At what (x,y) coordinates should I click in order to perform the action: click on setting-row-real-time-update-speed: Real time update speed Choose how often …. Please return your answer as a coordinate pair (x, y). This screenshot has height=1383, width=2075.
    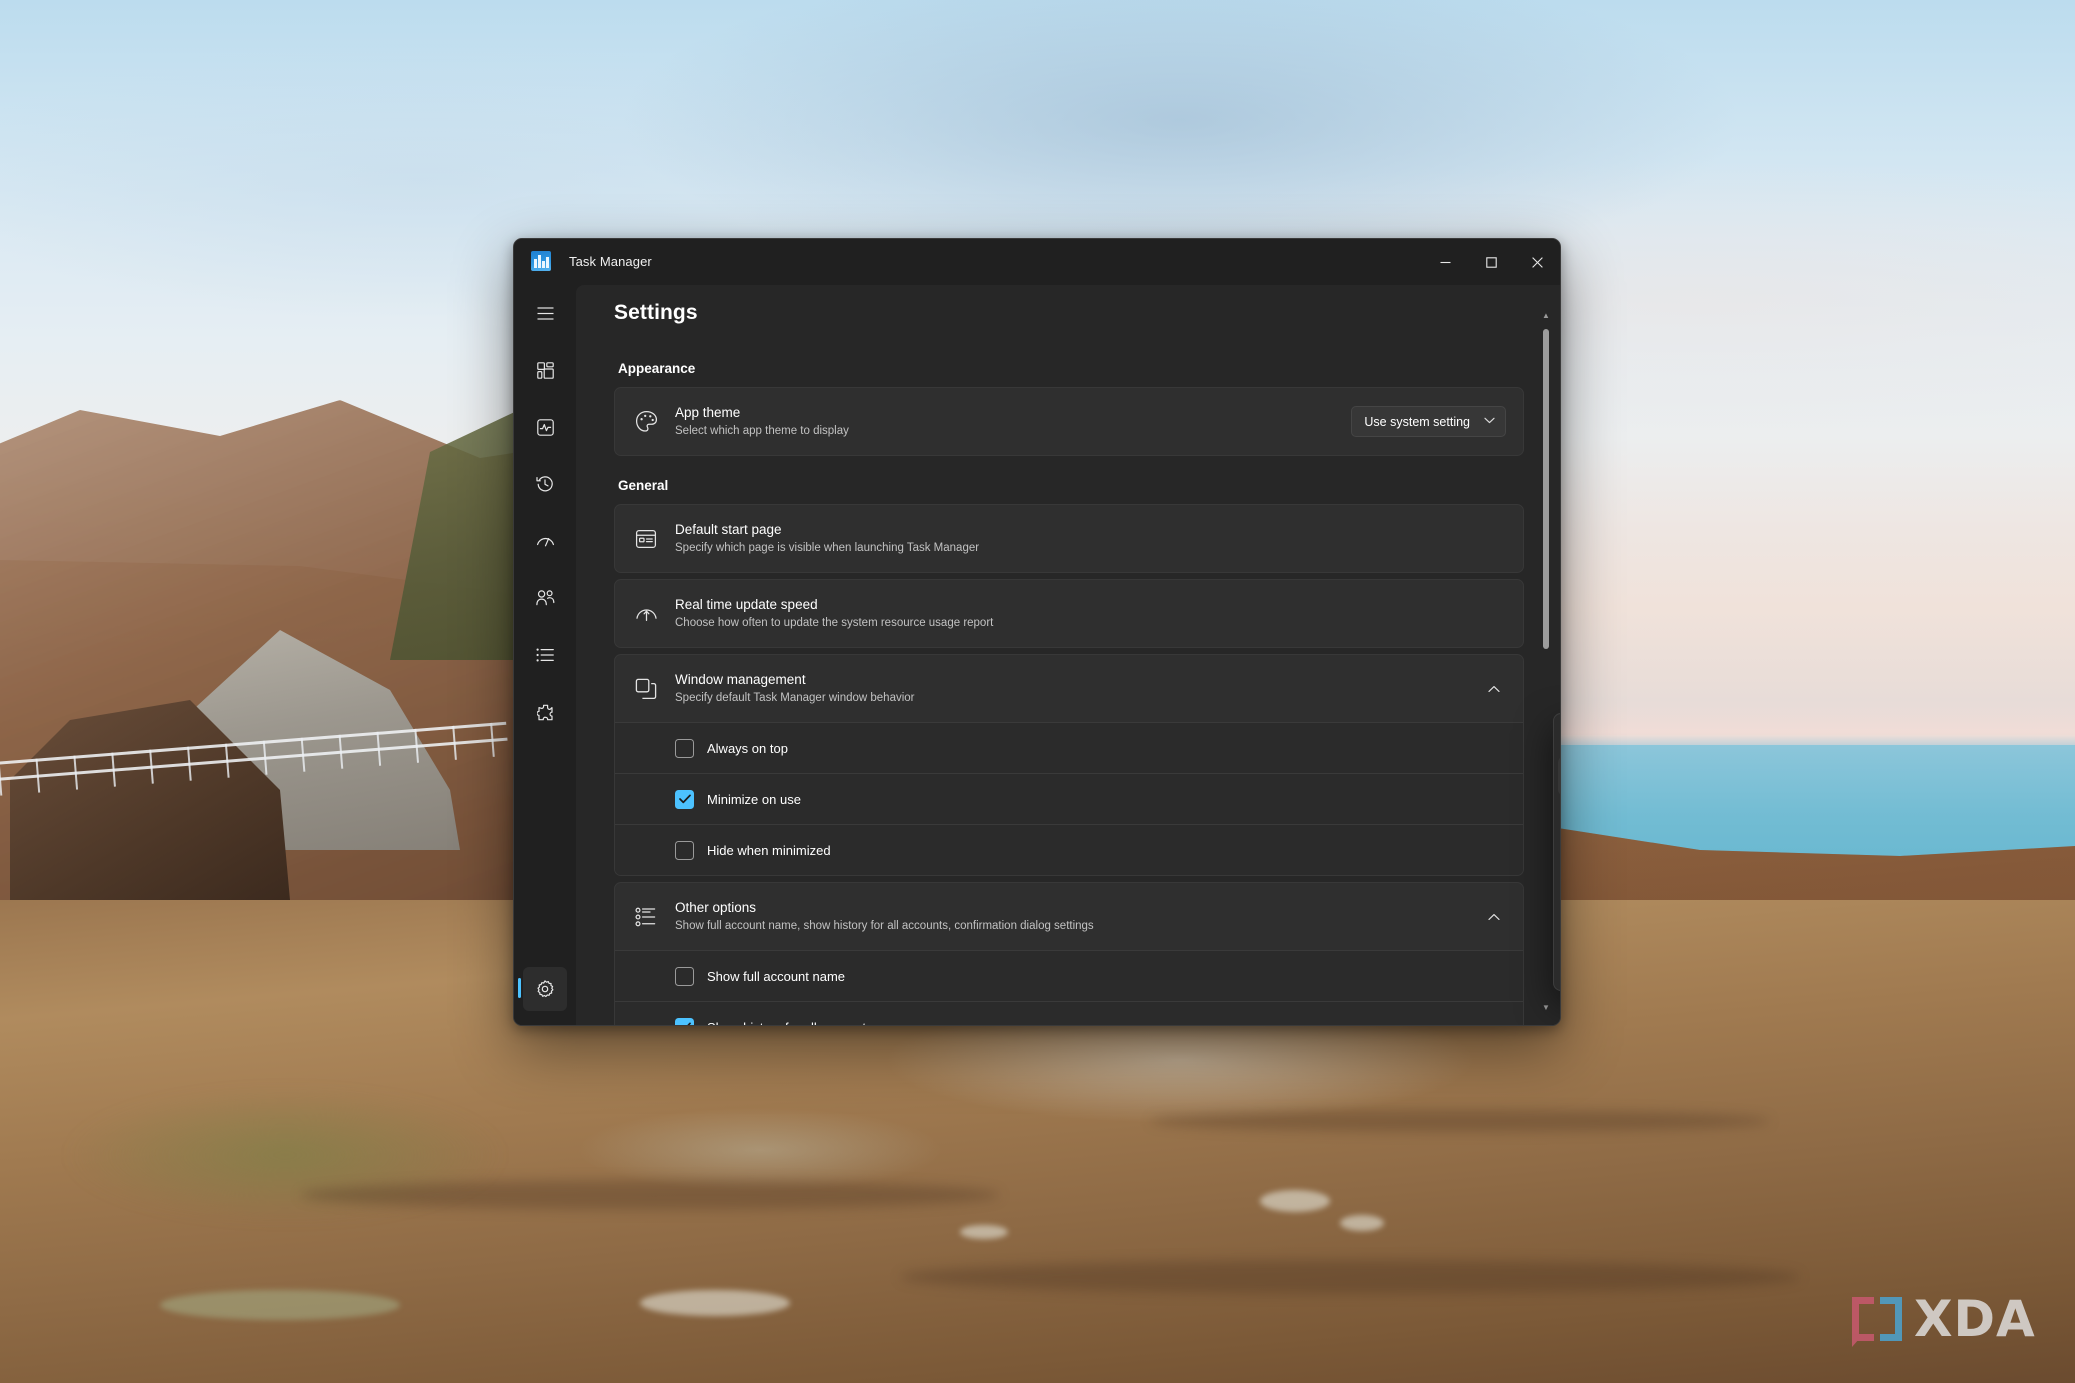
    Looking at the image, I should click on (1069, 613).